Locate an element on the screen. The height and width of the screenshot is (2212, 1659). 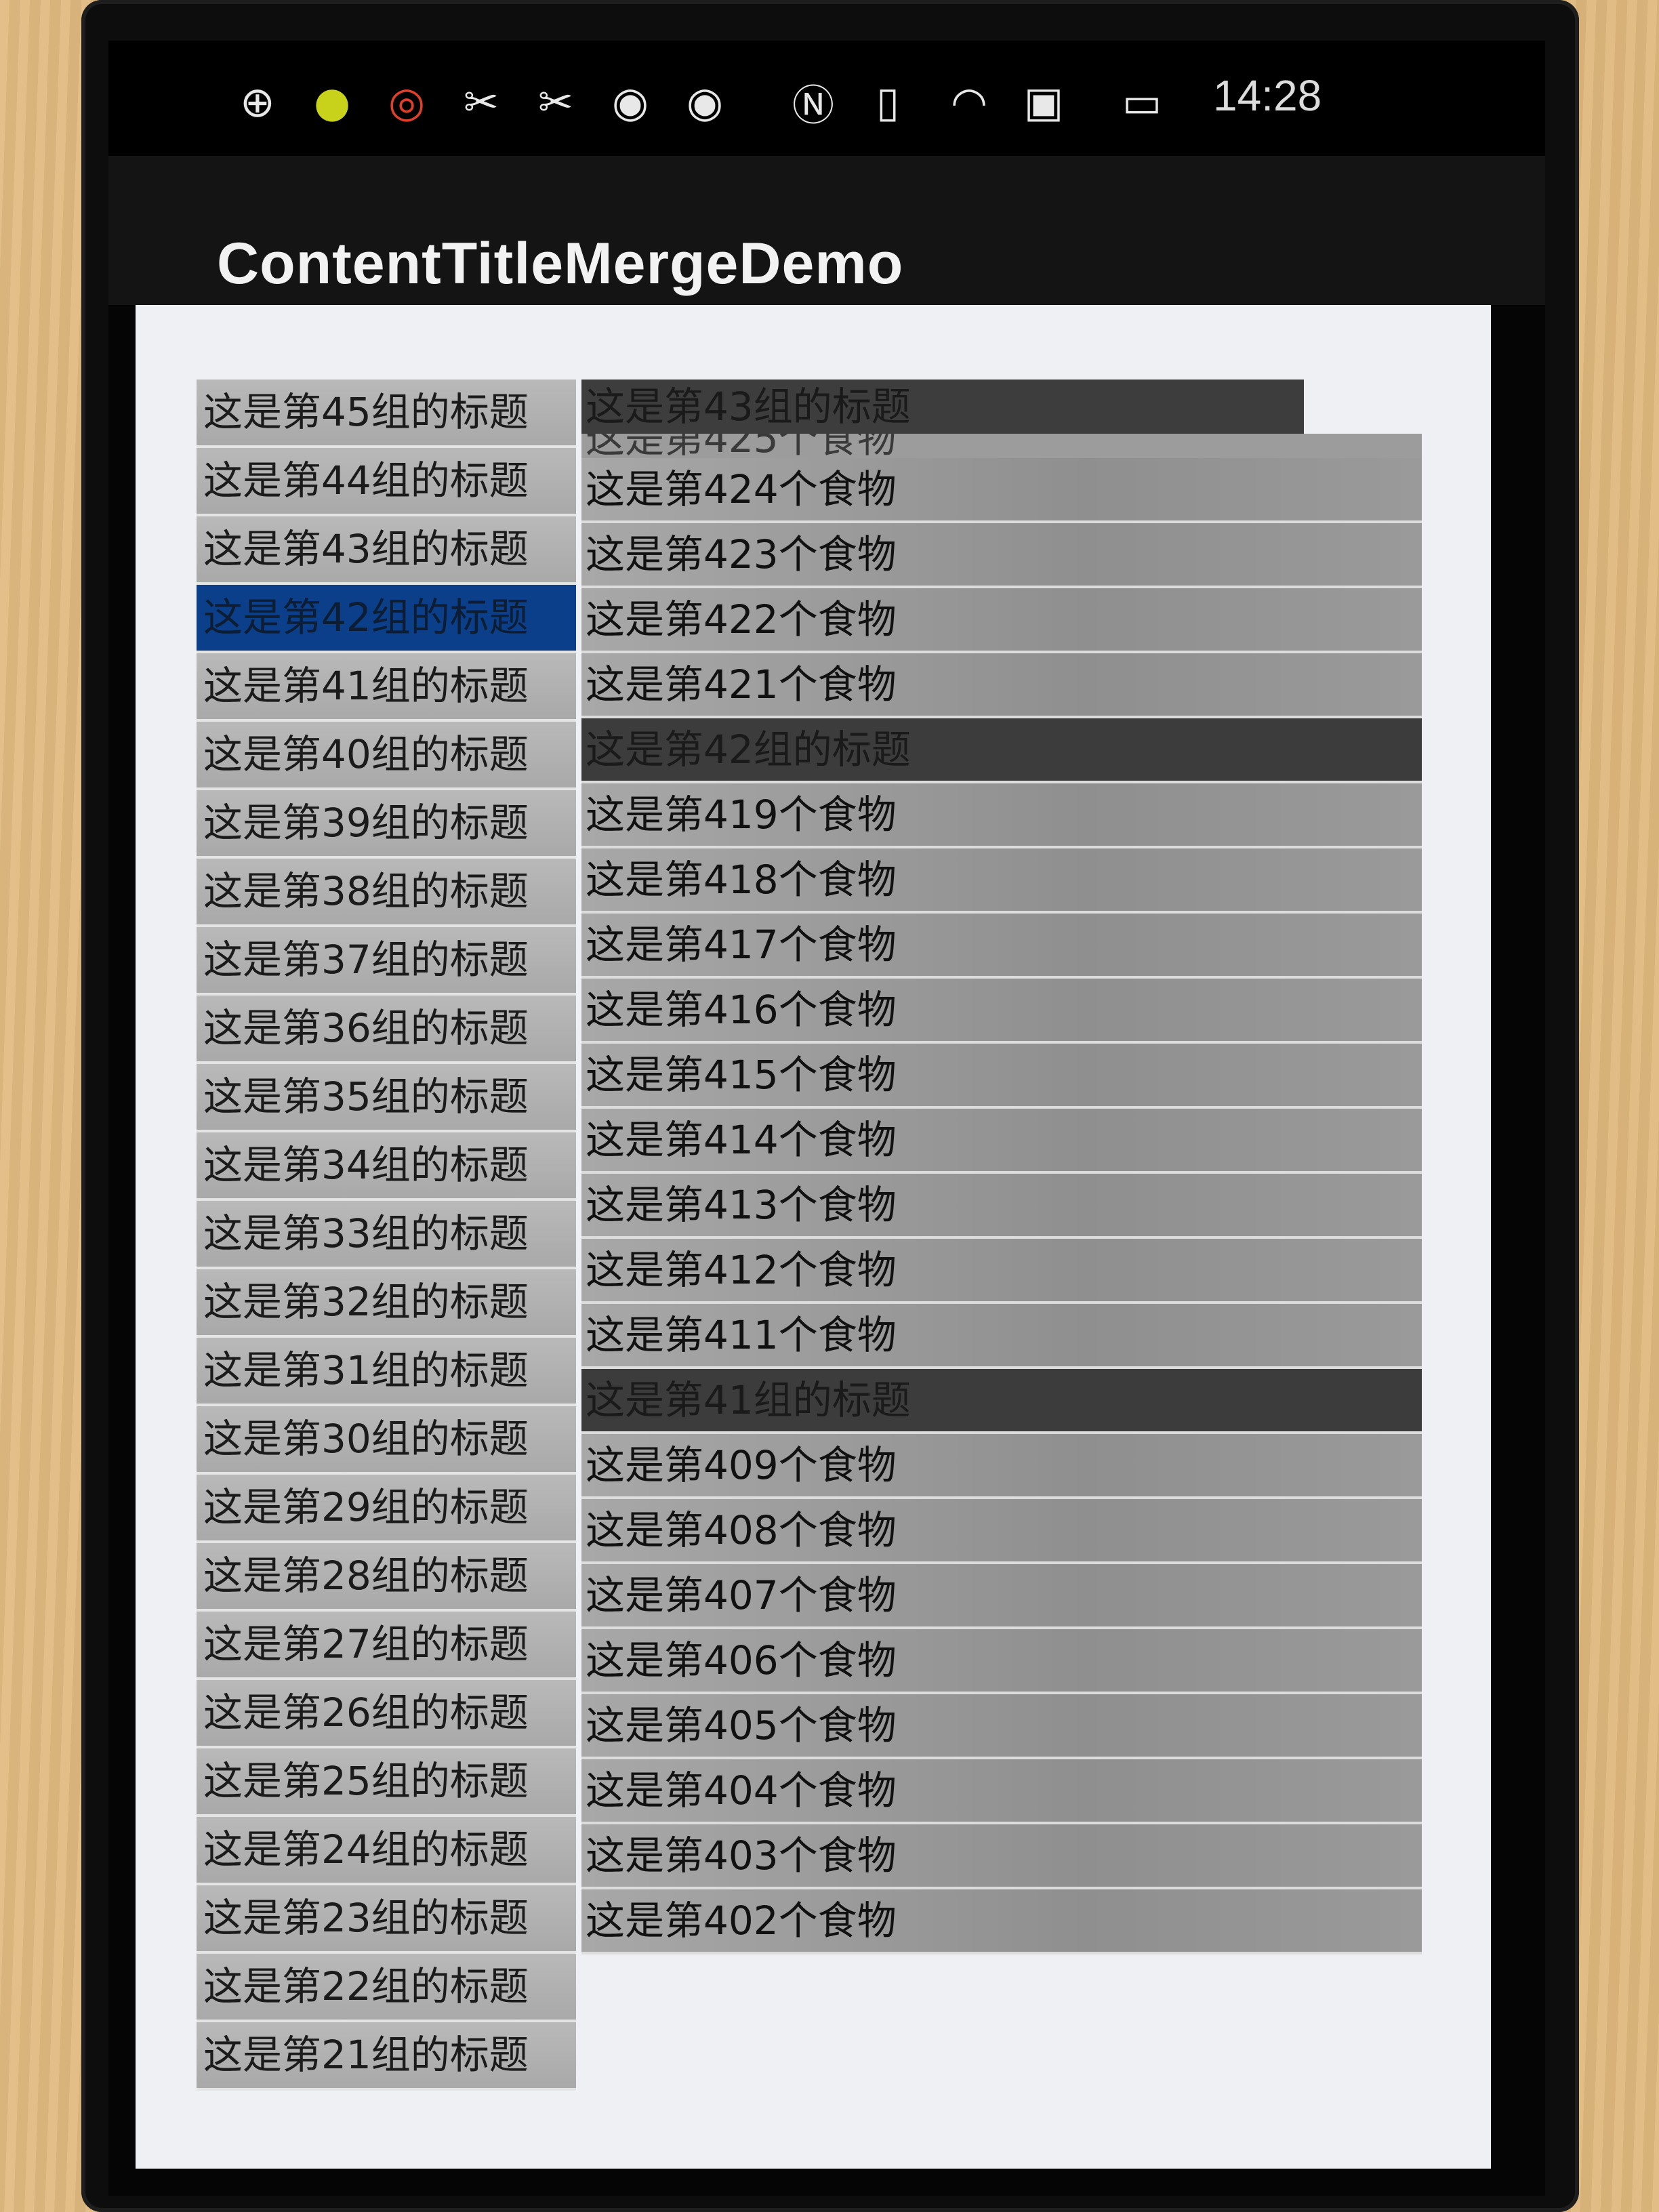
group-title-item: 这是第42组的标题 is located at coordinates (386, 619).